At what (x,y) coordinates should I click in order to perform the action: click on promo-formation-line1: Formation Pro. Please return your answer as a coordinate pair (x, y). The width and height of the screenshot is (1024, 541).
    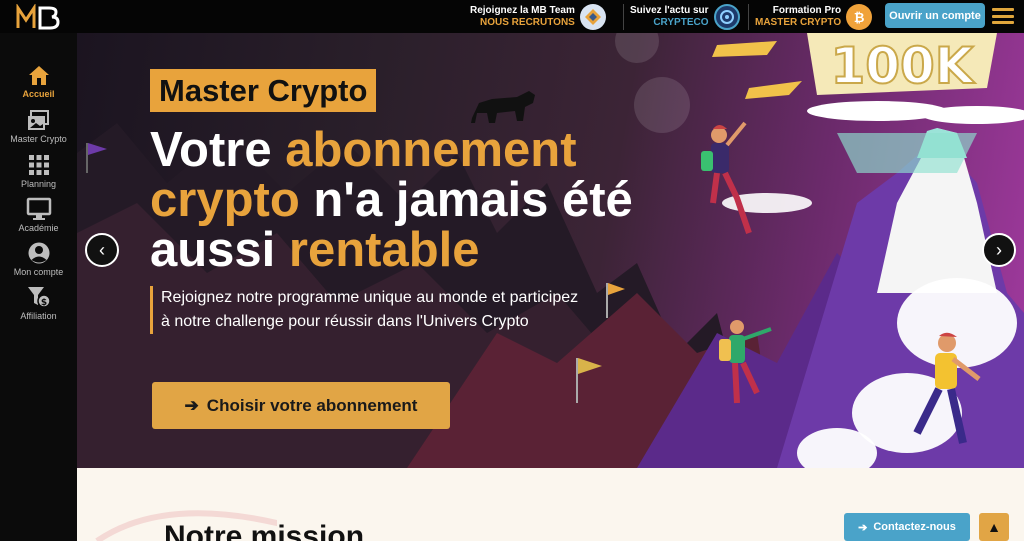
    Looking at the image, I should click on (807, 10).